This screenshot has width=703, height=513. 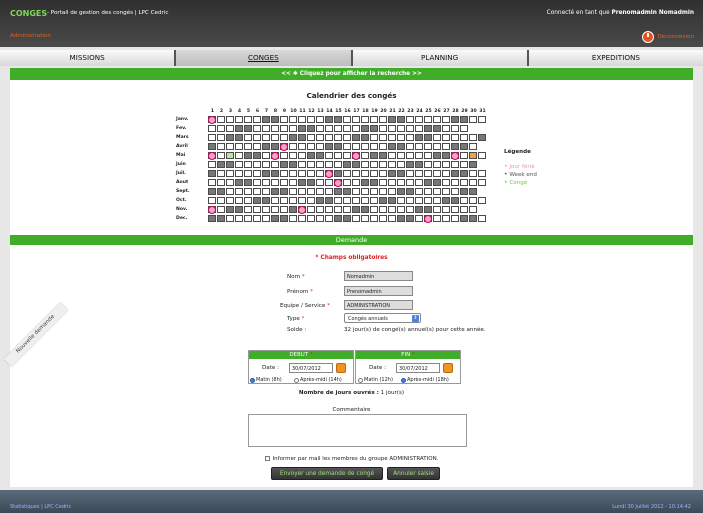 What do you see at coordinates (263, 58) in the screenshot?
I see `tab-conges: CONGES` at bounding box center [263, 58].